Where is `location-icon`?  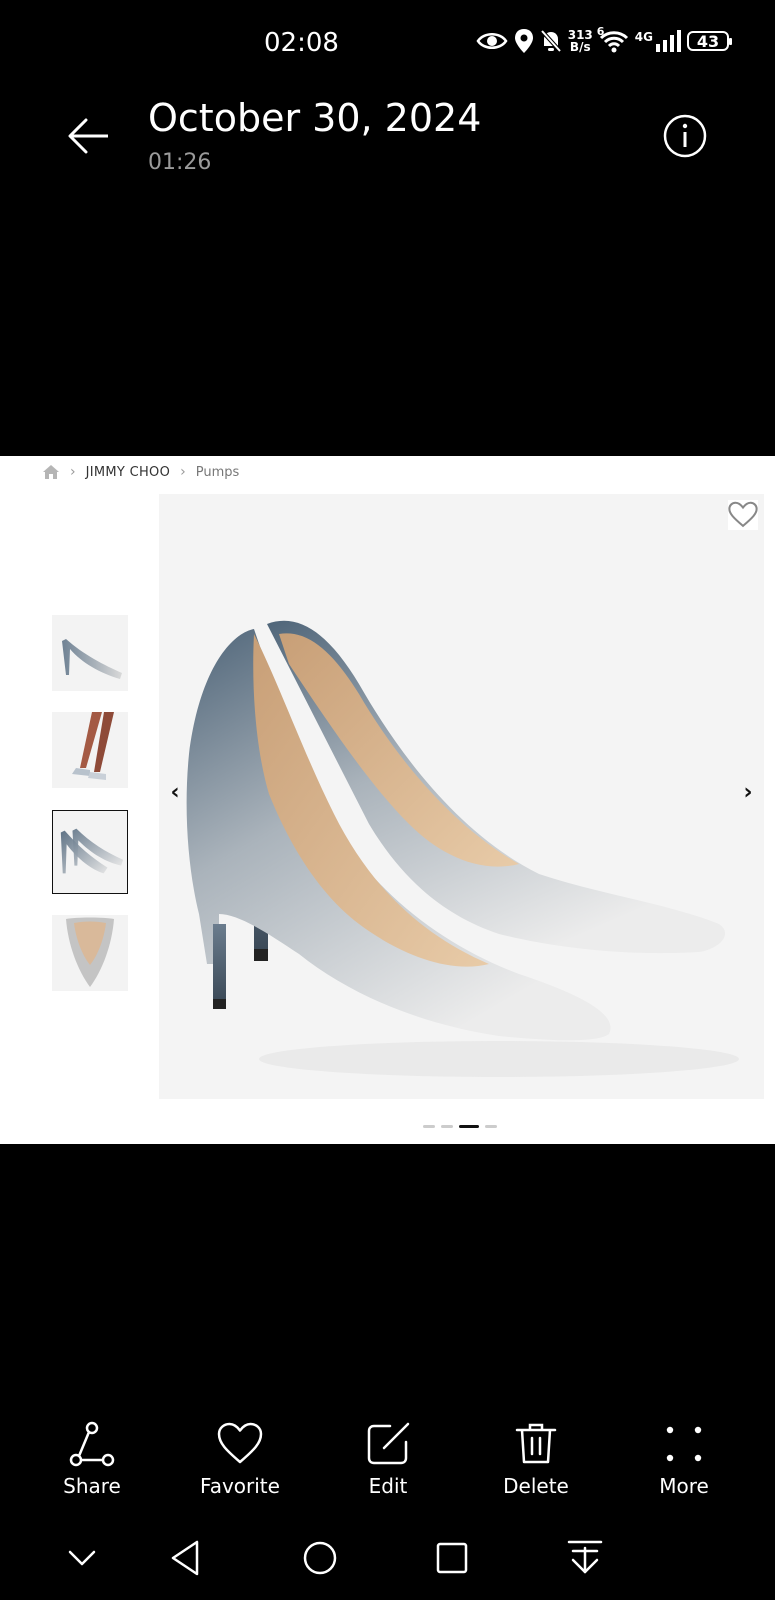
location-icon is located at coordinates (523, 41).